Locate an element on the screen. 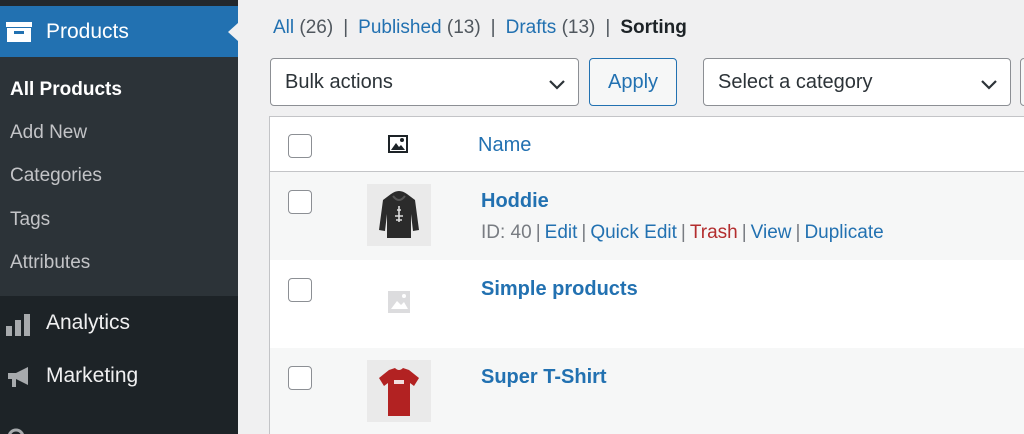 The height and width of the screenshot is (434, 1024). sidebar-item-marketing: Marketing is located at coordinates (119, 376).